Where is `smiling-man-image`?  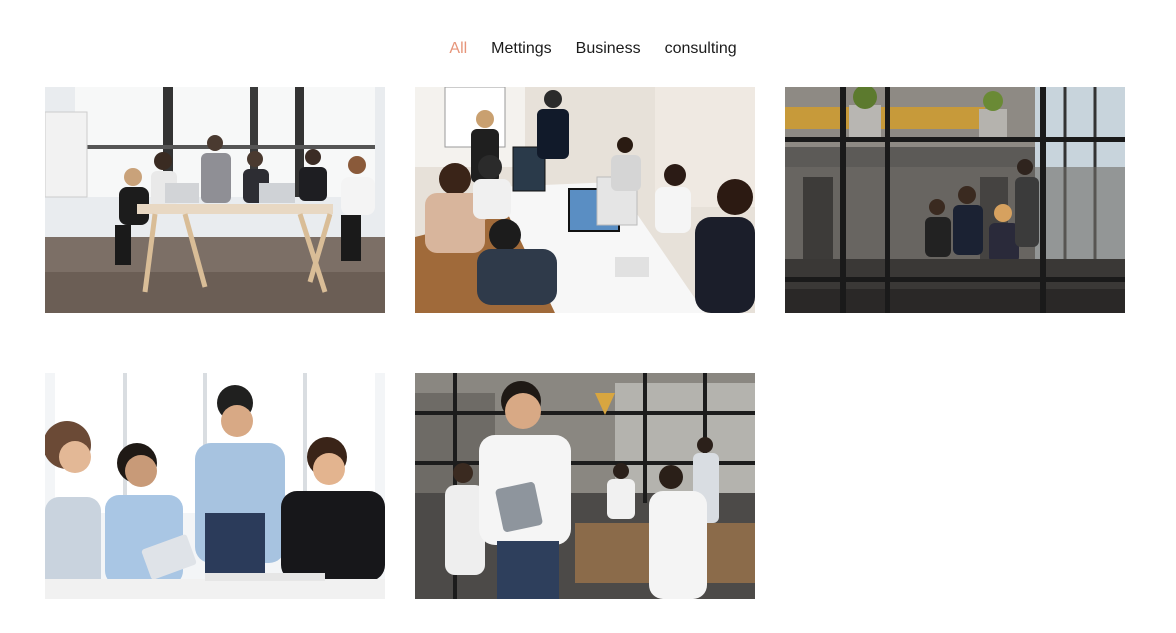 smiling-man-image is located at coordinates (585, 486).